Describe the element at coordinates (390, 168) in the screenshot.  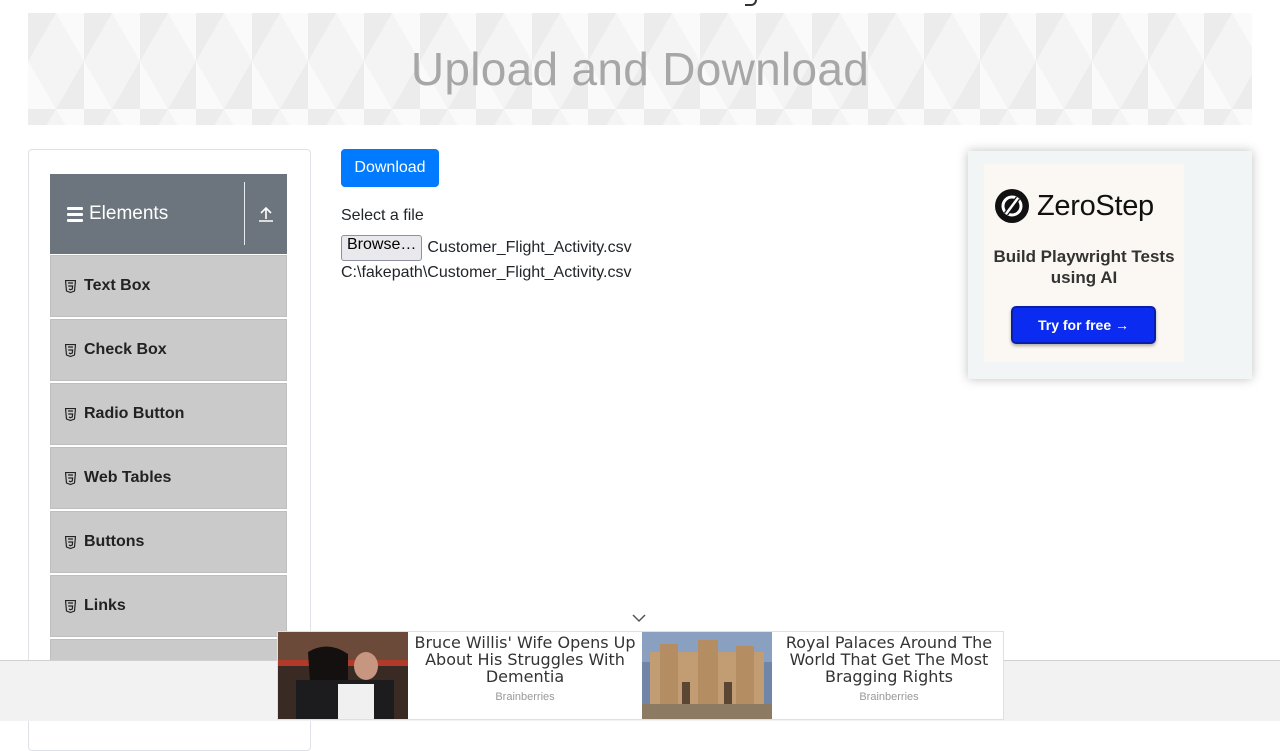
I see `download-button: Download` at that location.